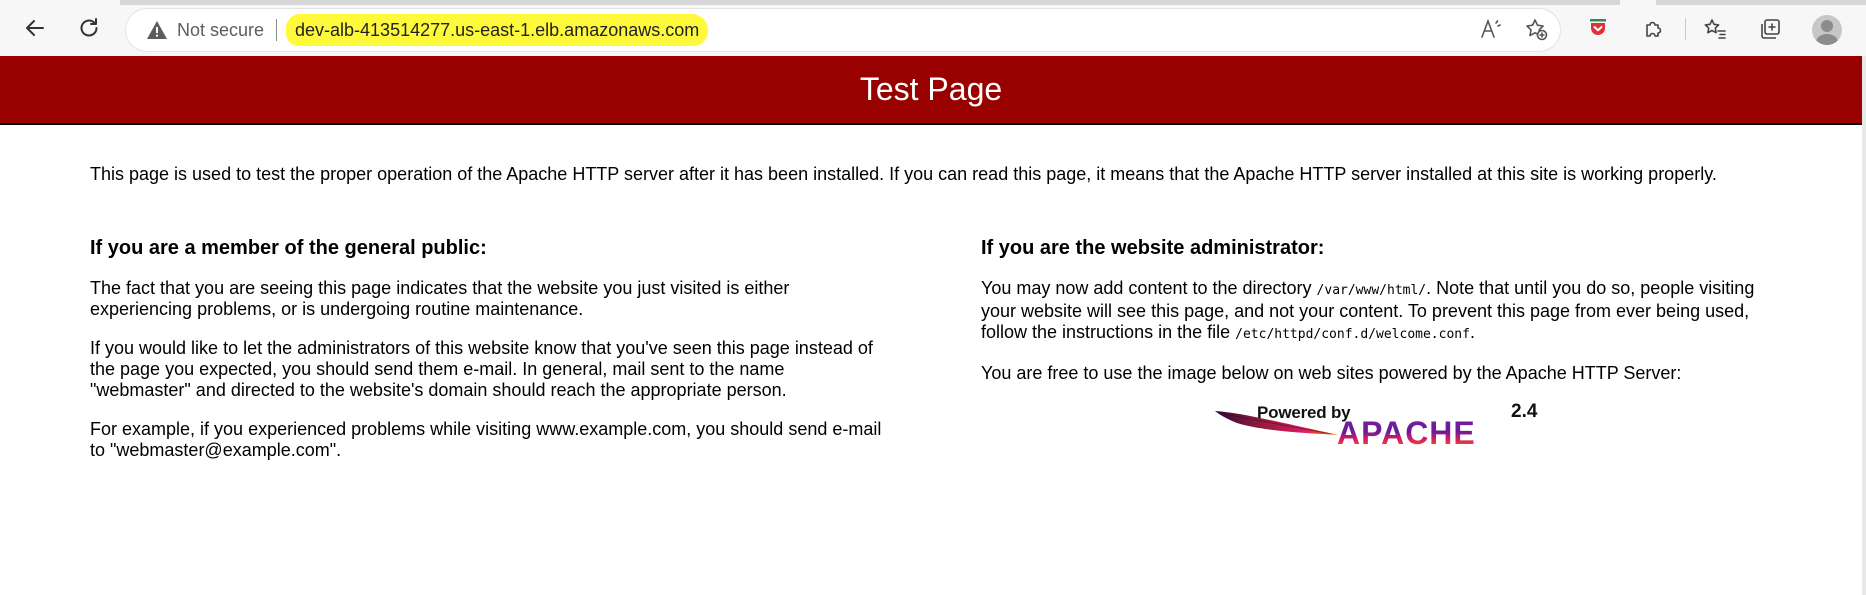  I want to click on favorites-icon, so click(1715, 29).